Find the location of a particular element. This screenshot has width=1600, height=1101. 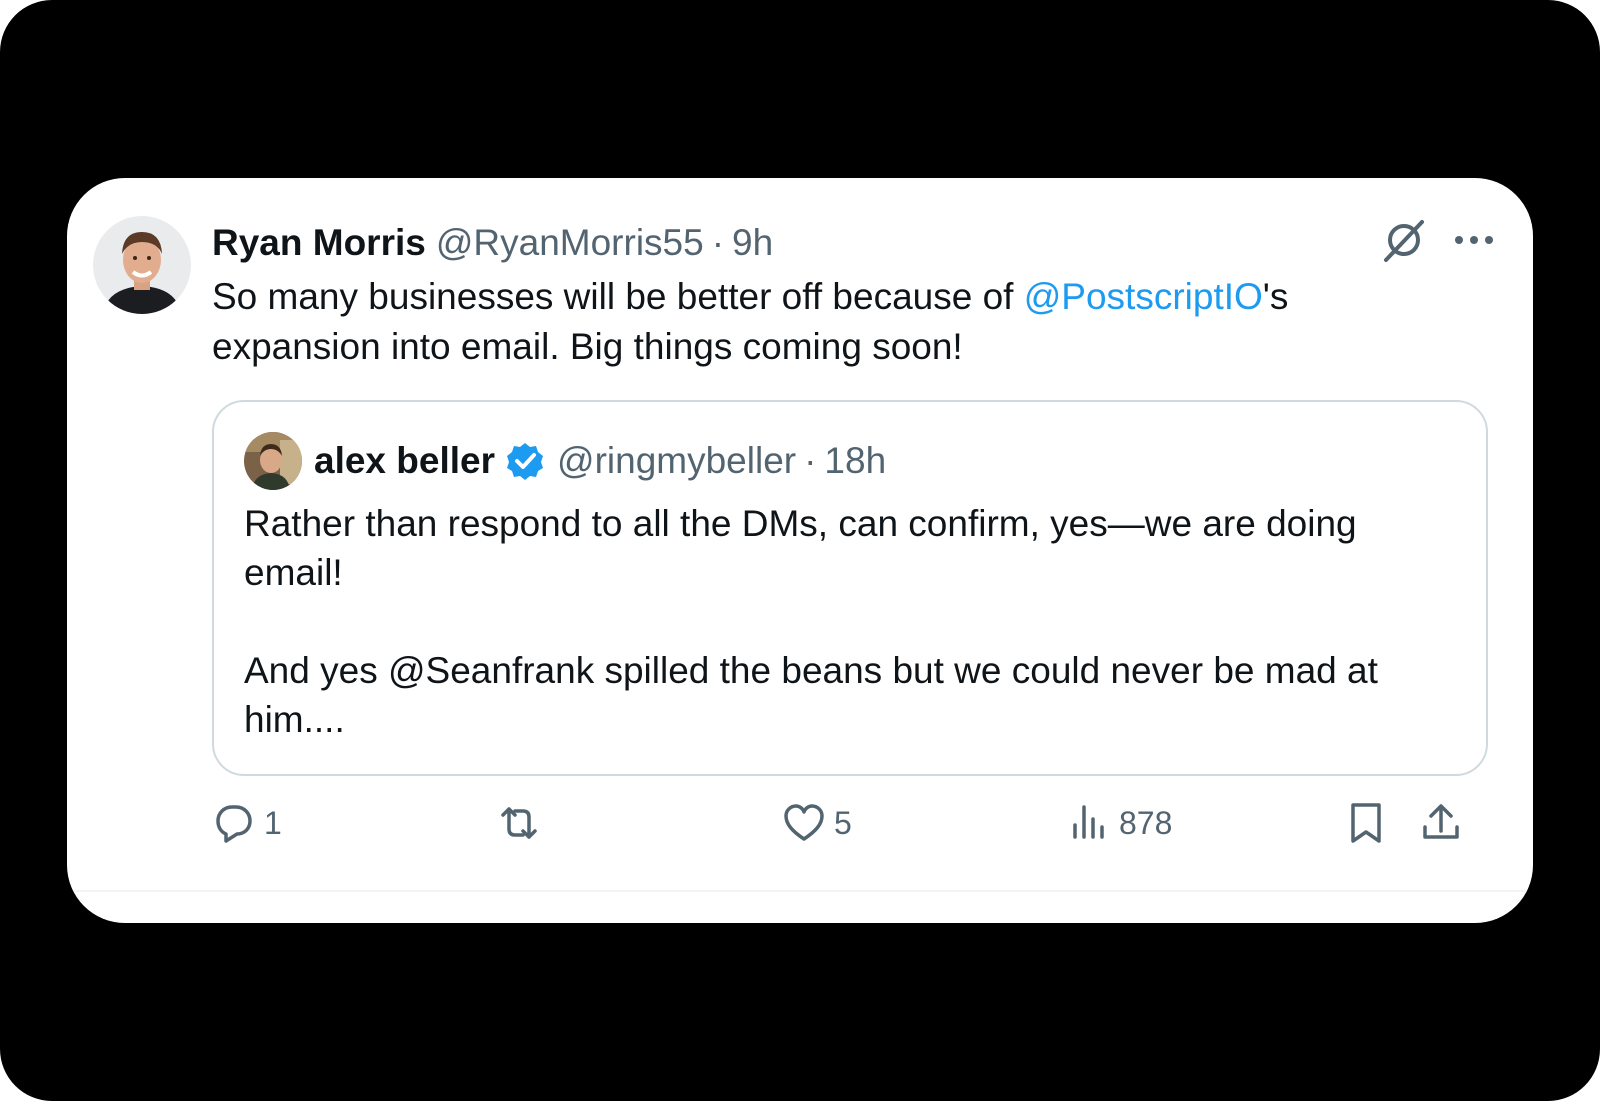

card-divider is located at coordinates (800, 891).